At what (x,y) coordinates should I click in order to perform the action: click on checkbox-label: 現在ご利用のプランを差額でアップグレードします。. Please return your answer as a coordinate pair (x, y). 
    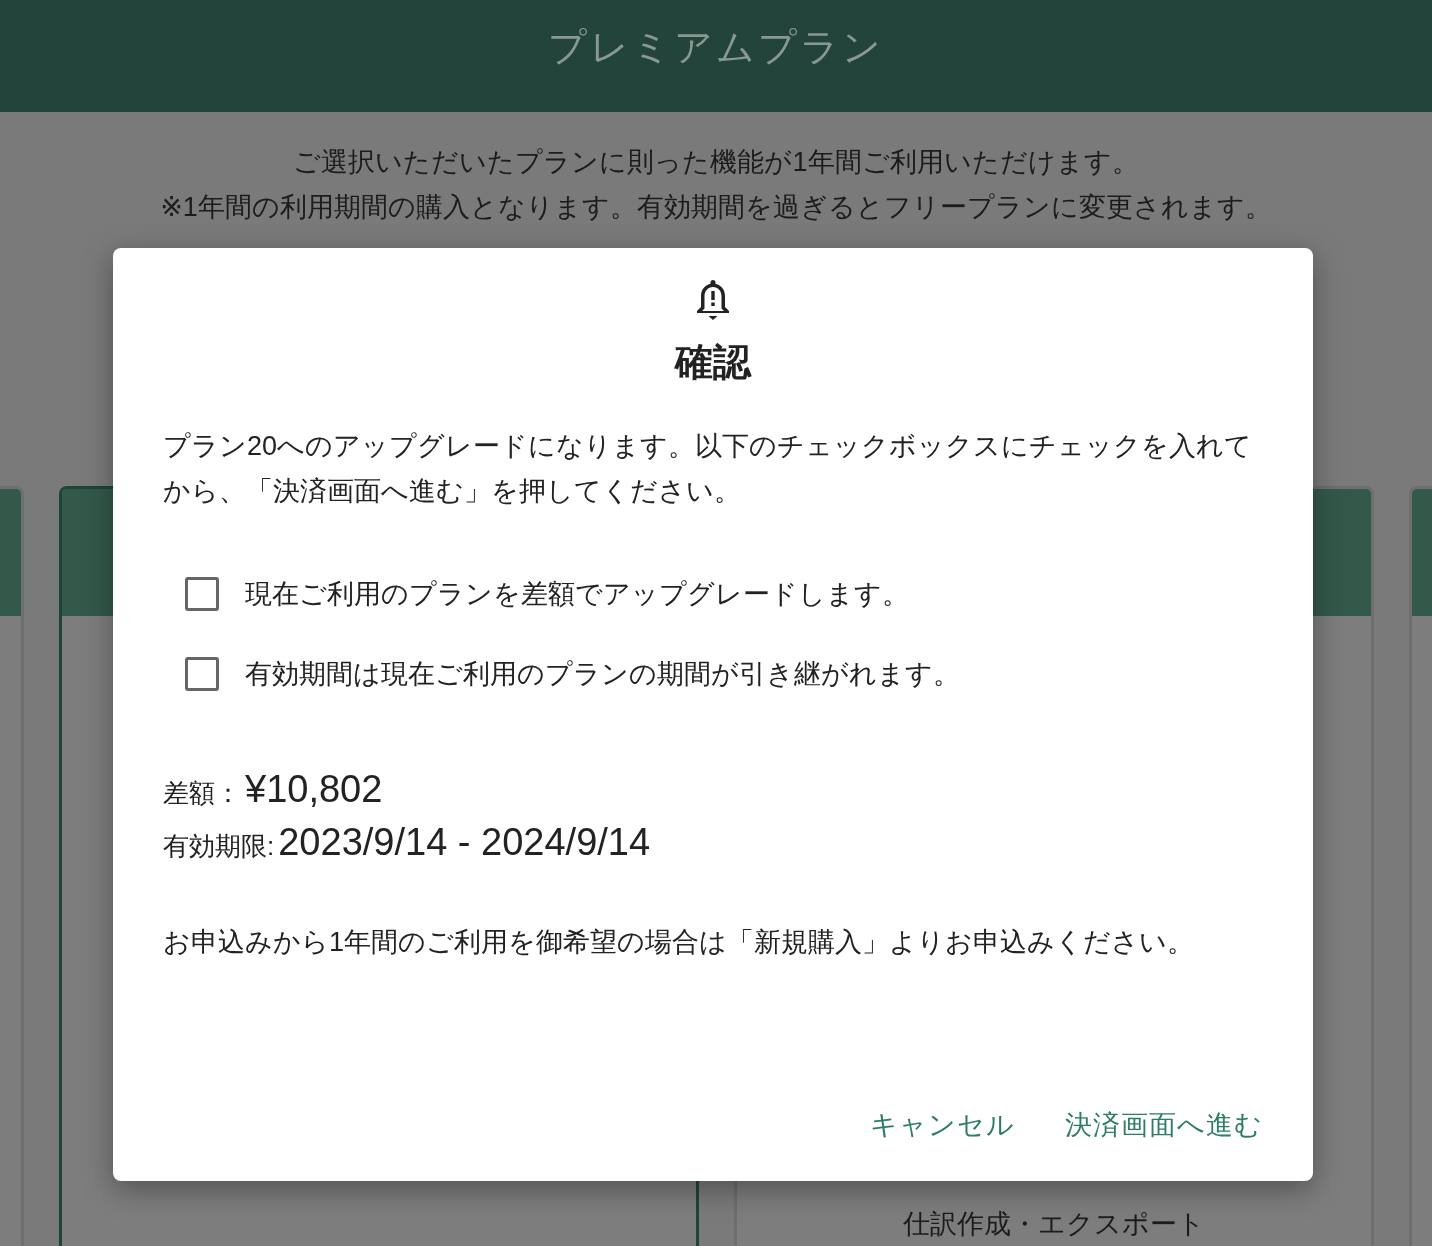
    Looking at the image, I should click on (577, 594).